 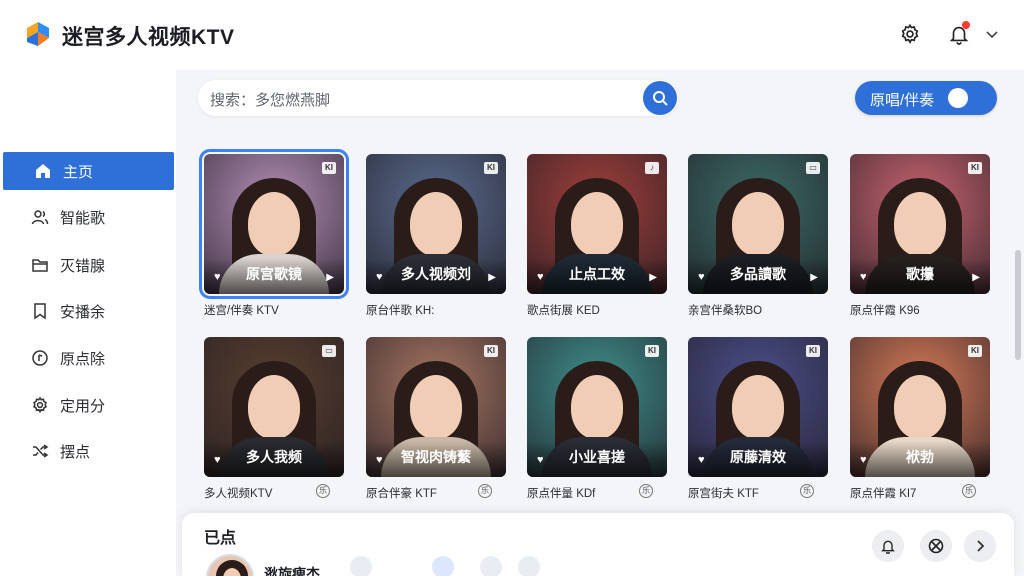 I want to click on avatar, so click(x=230, y=565).